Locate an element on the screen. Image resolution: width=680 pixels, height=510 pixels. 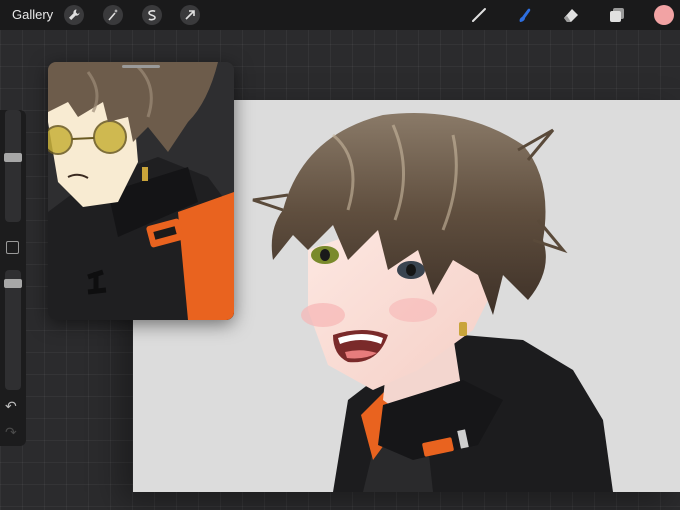
opacity-slider is located at coordinates (13, 330).